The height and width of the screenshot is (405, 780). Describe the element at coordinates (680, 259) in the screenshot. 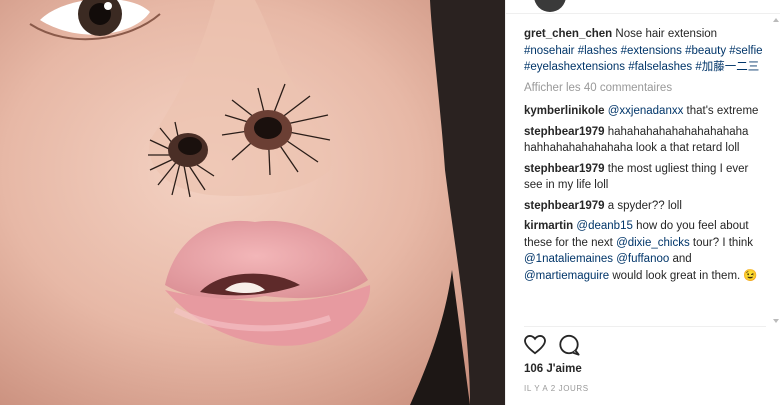

I see `comment-text: and` at that location.